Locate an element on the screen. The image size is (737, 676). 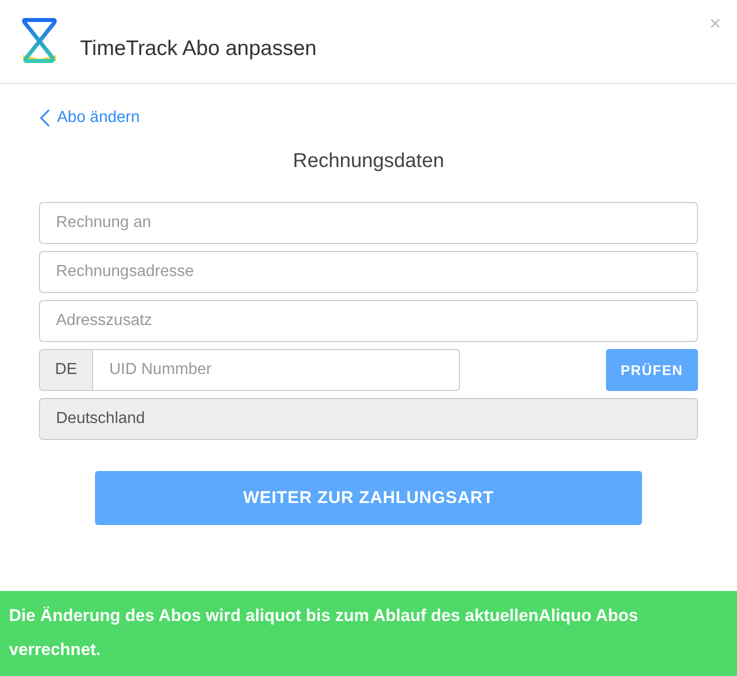
section-title: Rechnungsdaten is located at coordinates (368, 161).